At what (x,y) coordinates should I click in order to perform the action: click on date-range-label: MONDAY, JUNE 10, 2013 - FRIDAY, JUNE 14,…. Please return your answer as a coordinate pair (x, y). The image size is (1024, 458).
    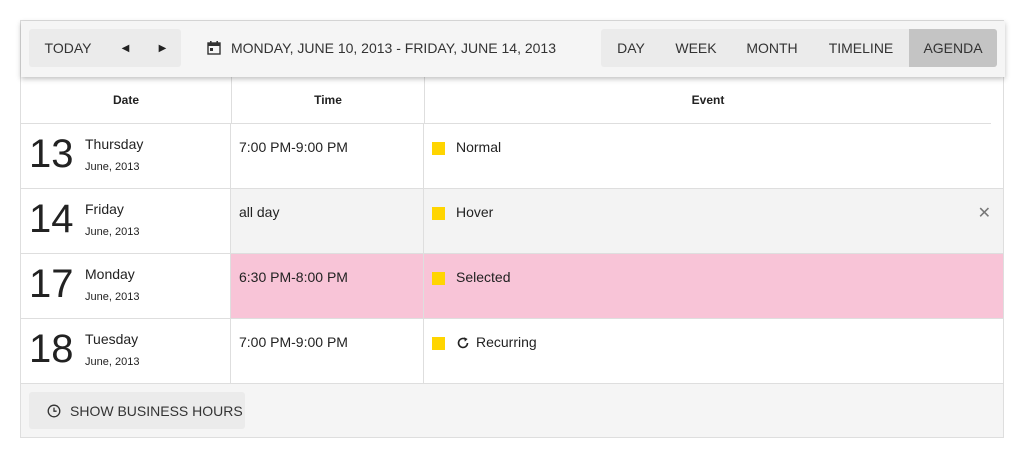
    Looking at the image, I should click on (393, 48).